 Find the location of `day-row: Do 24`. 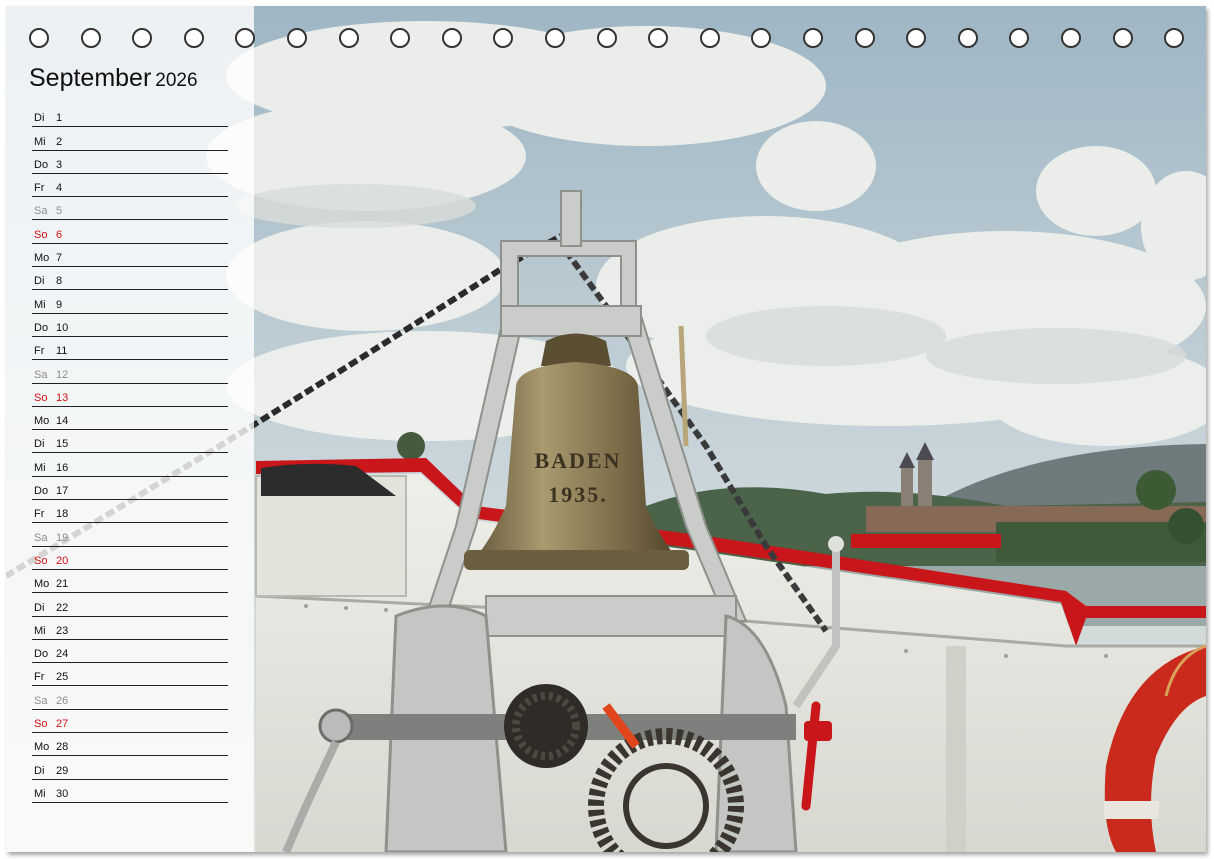

day-row: Do 24 is located at coordinates (130, 652).